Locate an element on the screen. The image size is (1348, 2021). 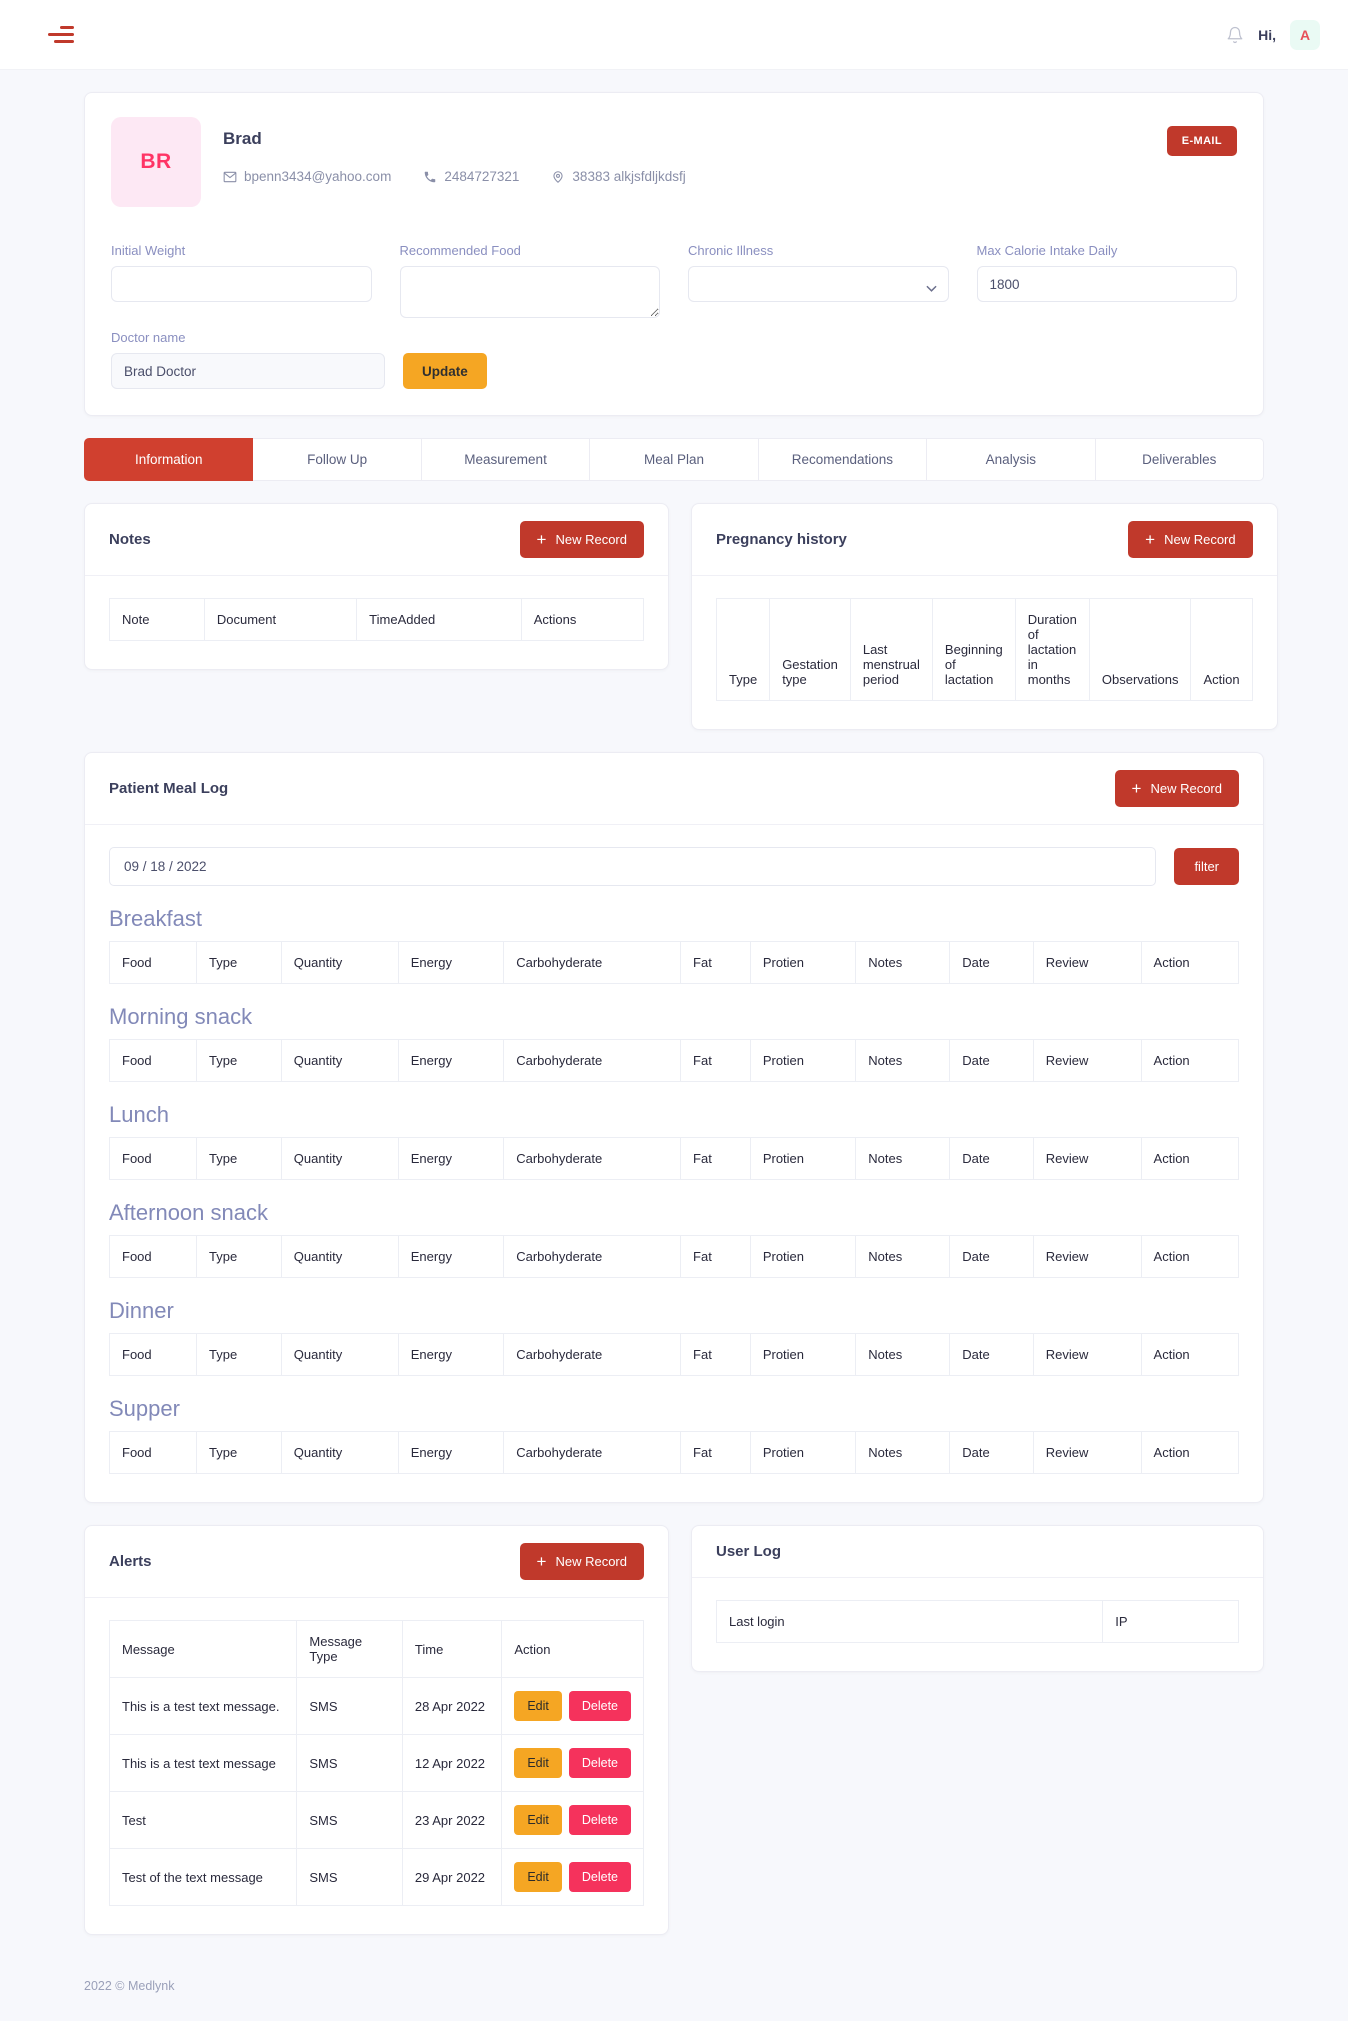
chronic-illness-field-group: Chronic Illness is located at coordinates (818, 280).